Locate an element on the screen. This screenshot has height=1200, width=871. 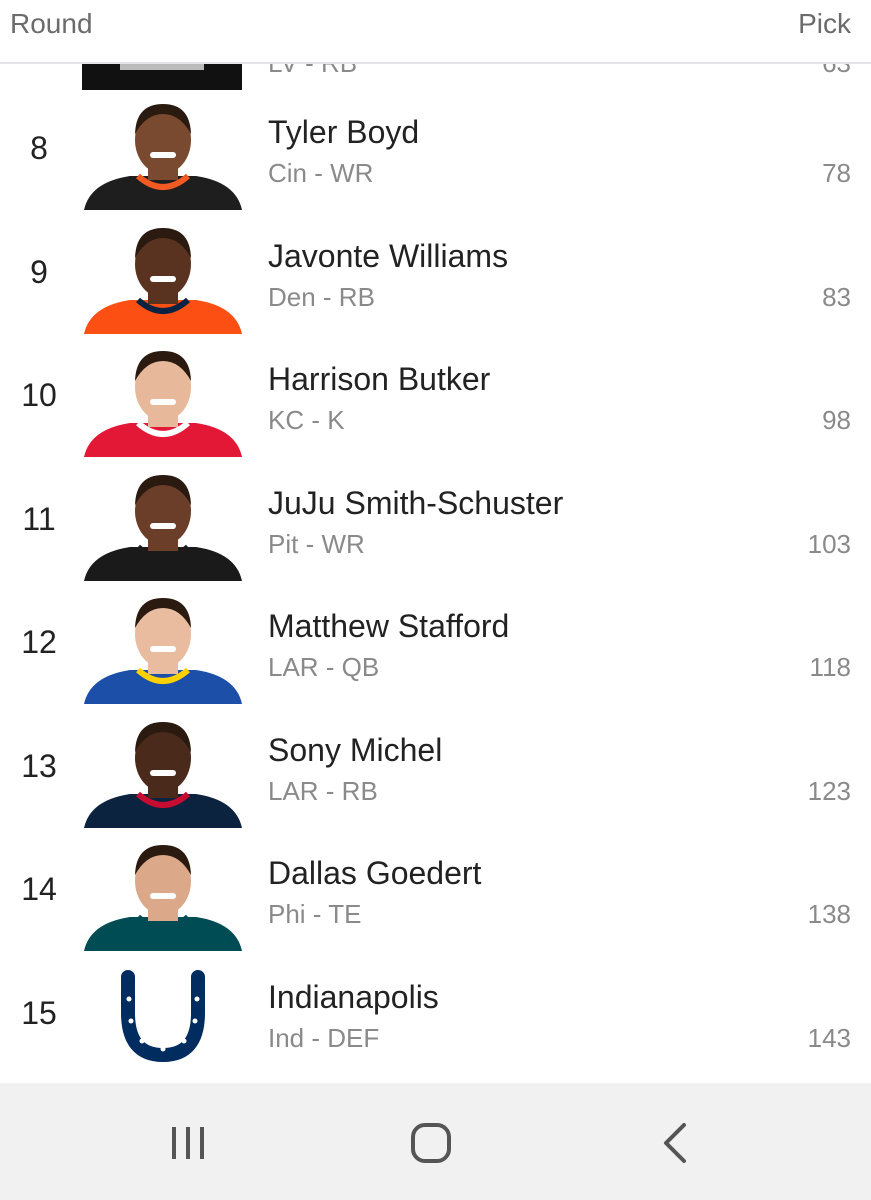
player-name: JuJu Smith-Schuster is located at coordinates (416, 502).